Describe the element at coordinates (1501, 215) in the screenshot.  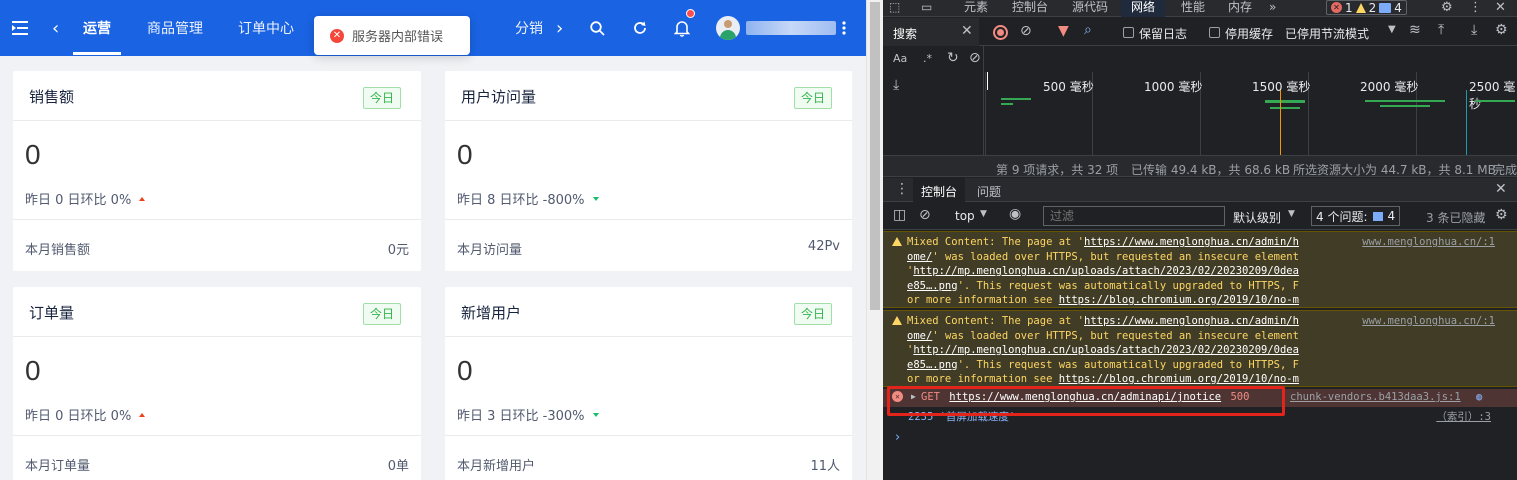
I see `console-settings-icon: ⚙` at that location.